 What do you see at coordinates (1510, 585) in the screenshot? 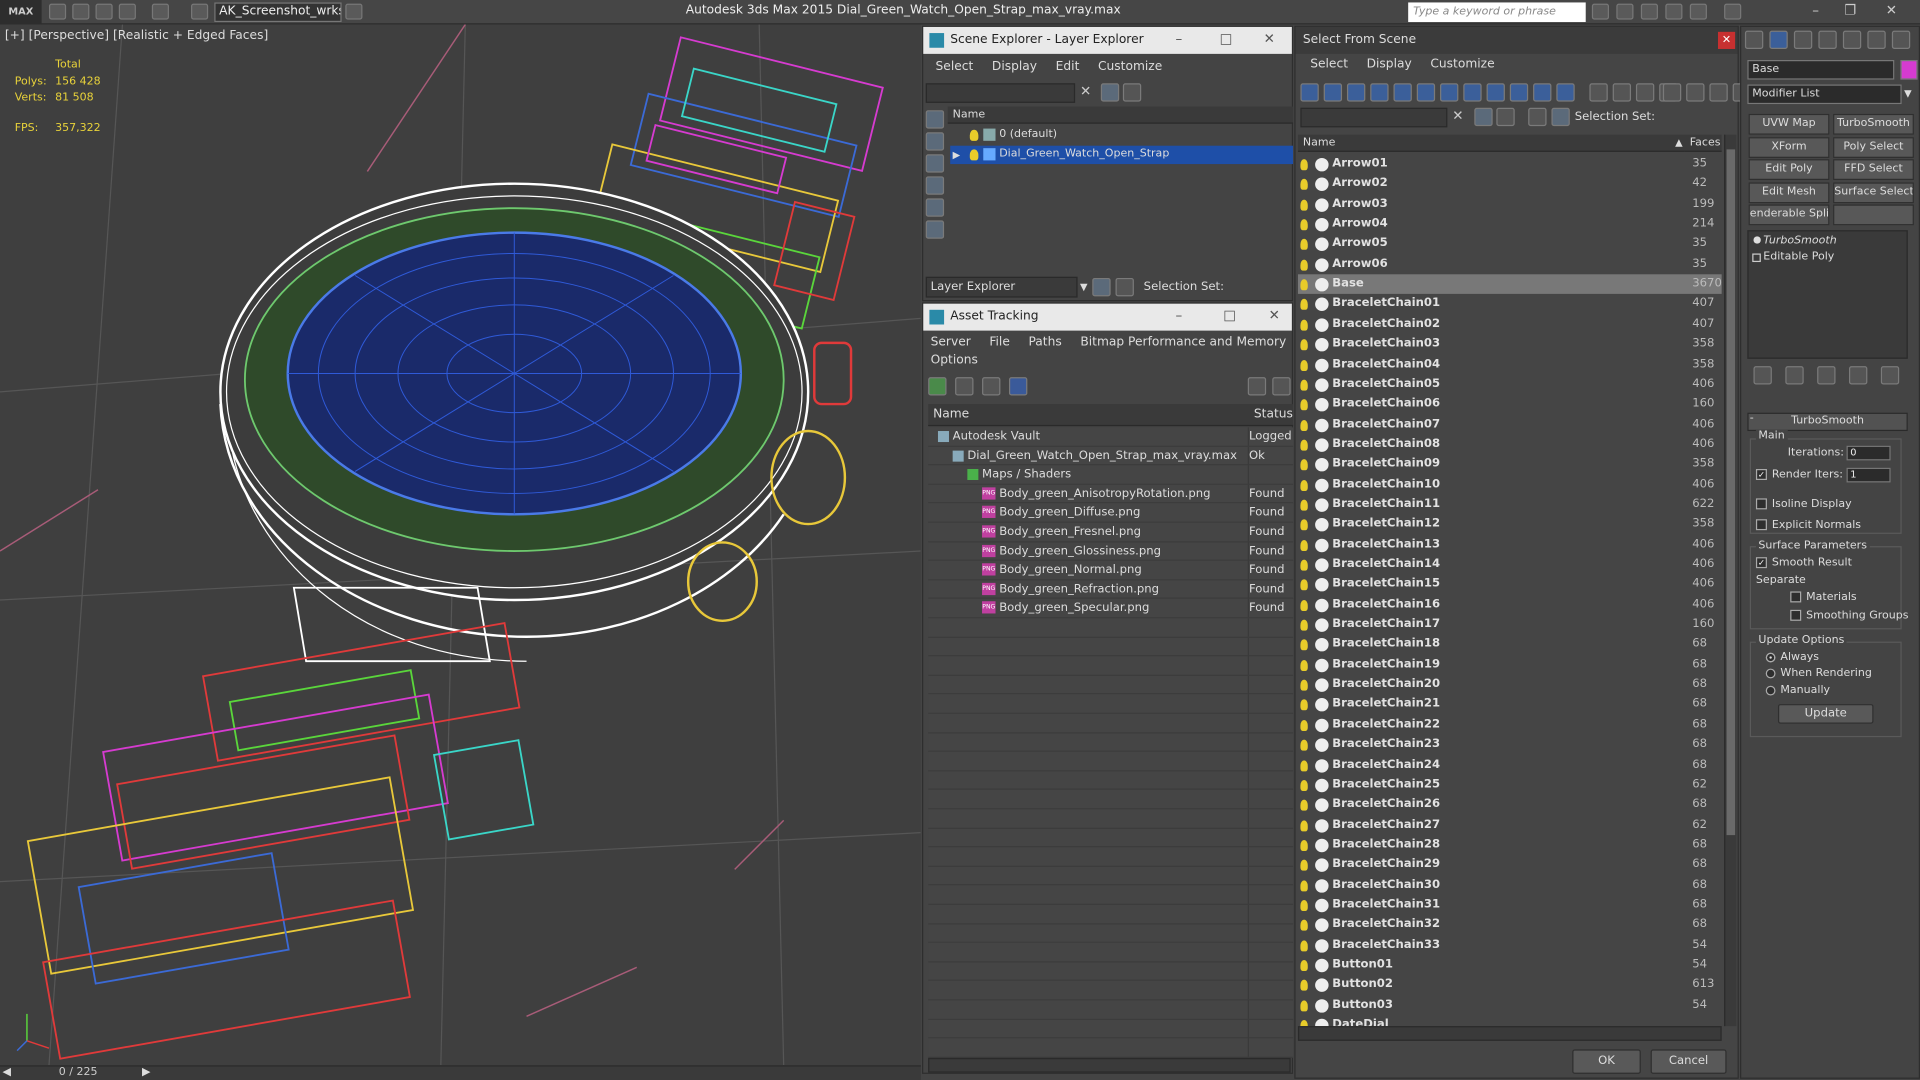
I see `scene-object-row: BraceletChain15 406` at bounding box center [1510, 585].